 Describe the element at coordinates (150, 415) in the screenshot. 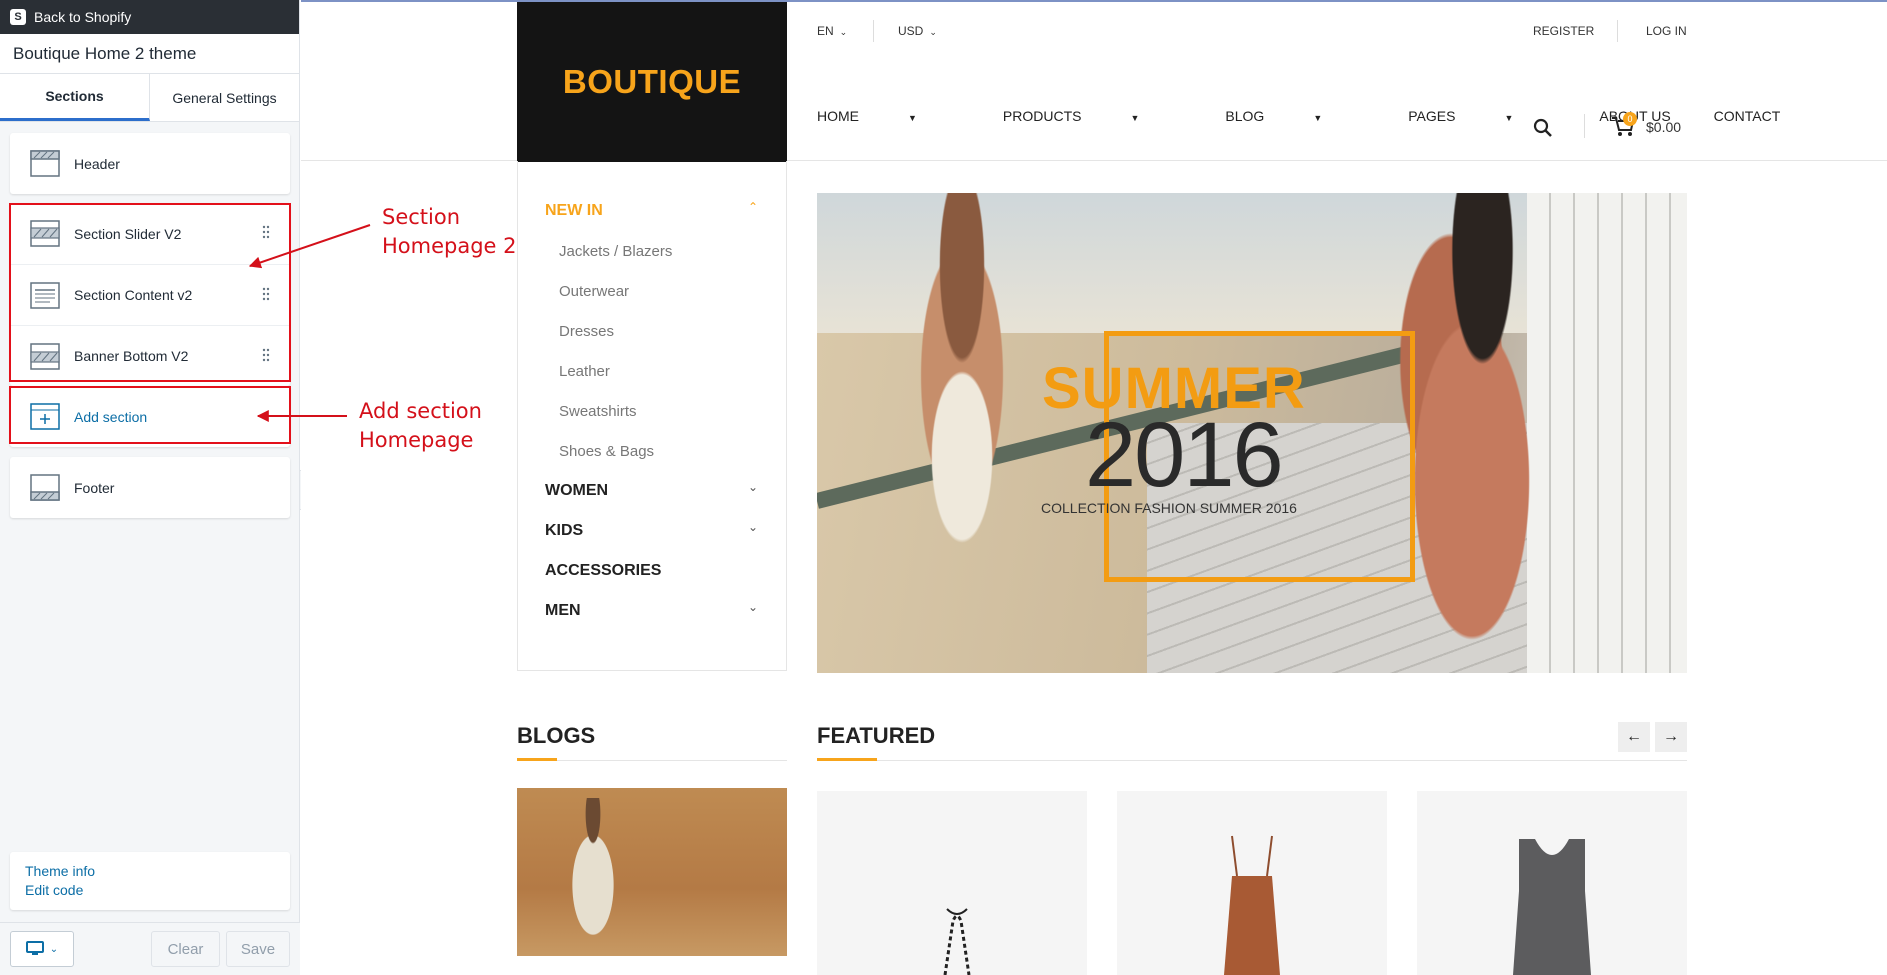

I see `add-section-highlight` at that location.